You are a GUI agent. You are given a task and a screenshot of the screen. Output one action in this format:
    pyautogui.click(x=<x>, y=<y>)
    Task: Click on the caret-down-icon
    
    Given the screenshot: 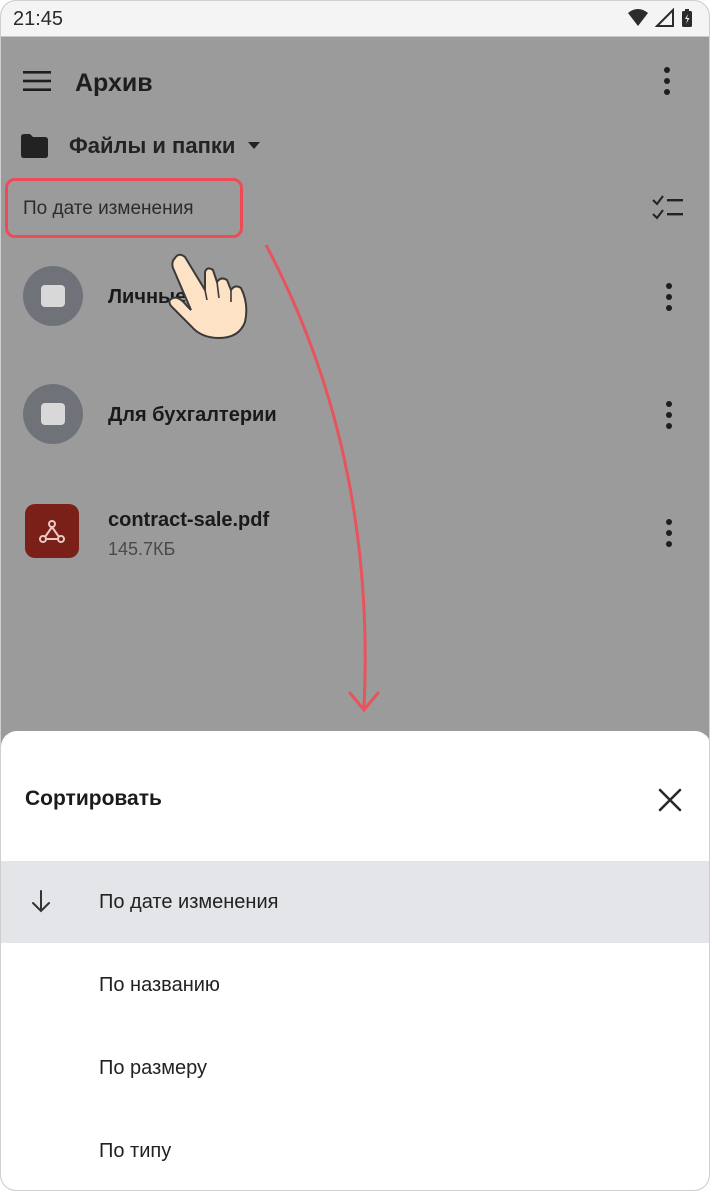 What is the action you would take?
    pyautogui.click(x=254, y=145)
    